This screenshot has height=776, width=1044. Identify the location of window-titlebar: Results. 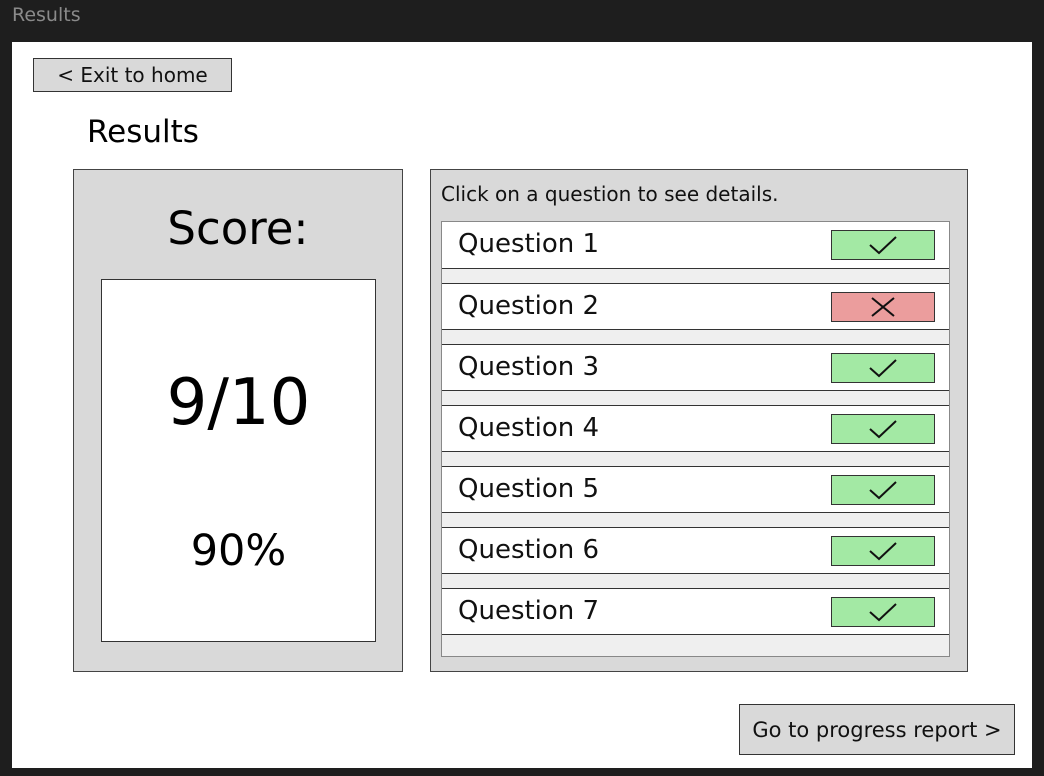
(522, 21).